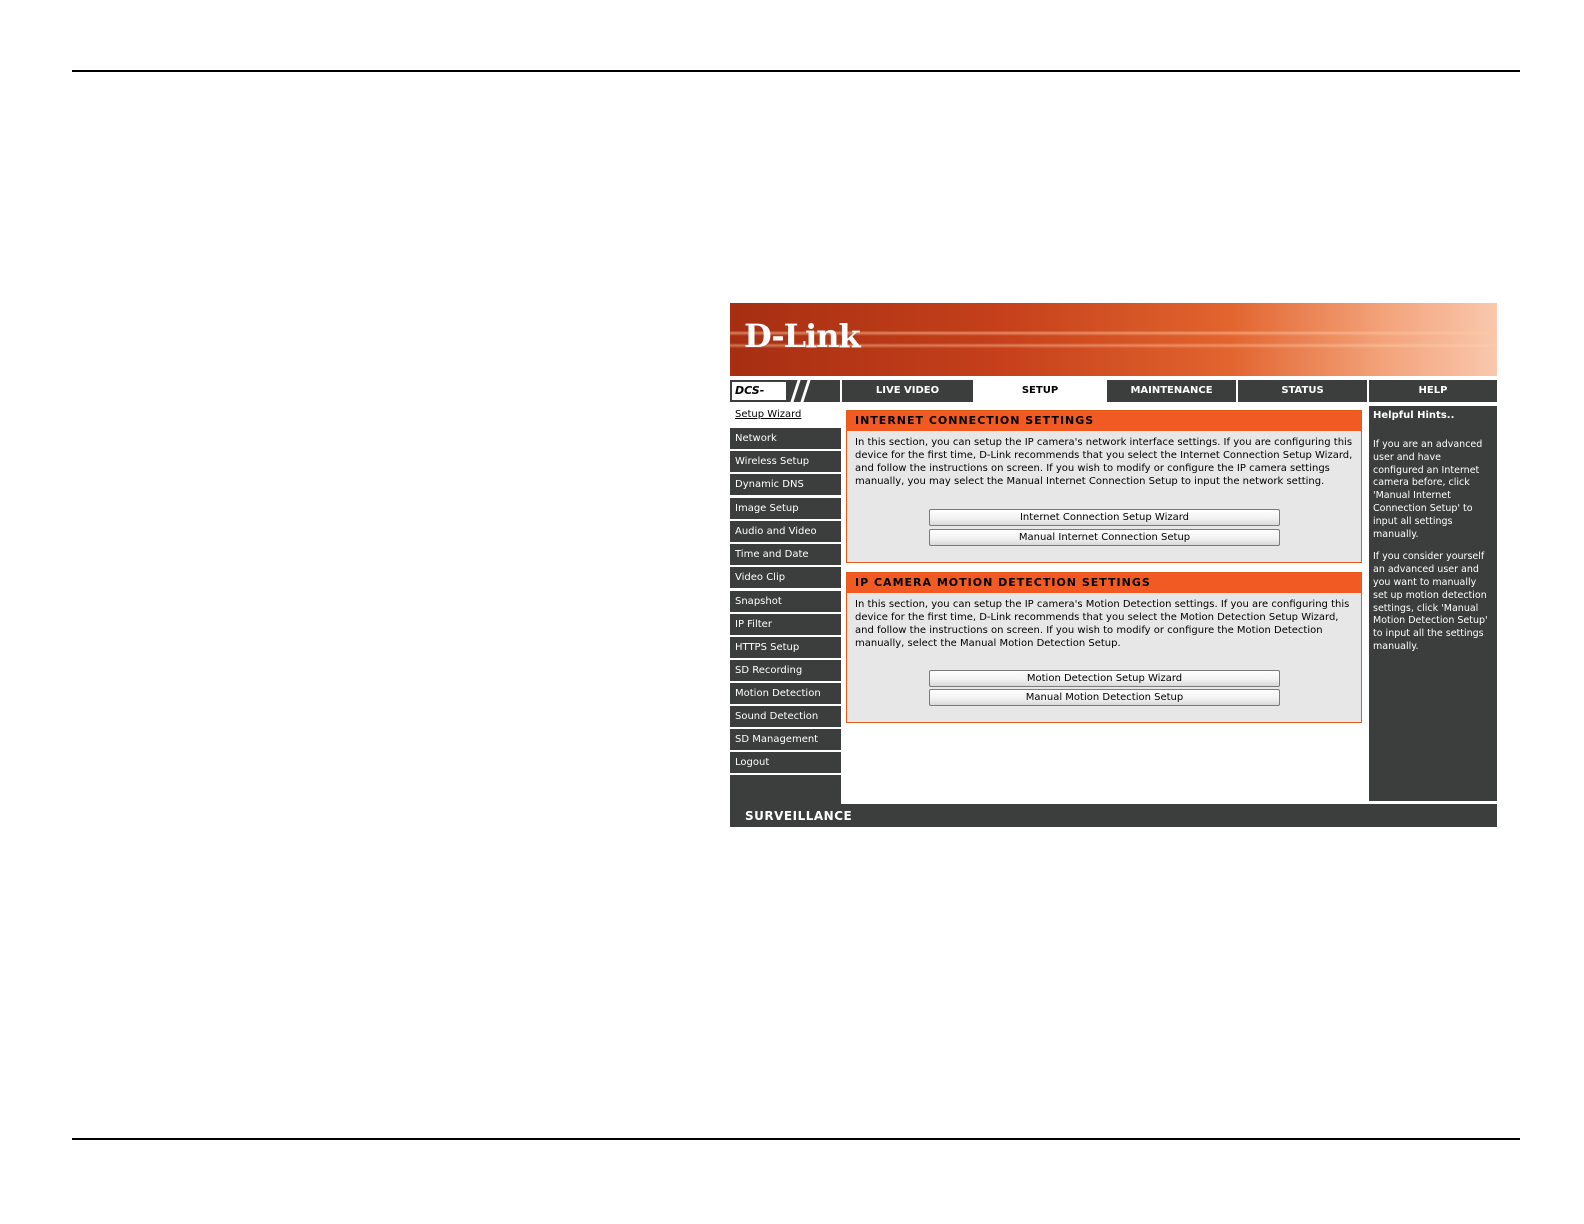  Describe the element at coordinates (796, 71) in the screenshot. I see `page-top-rule` at that location.